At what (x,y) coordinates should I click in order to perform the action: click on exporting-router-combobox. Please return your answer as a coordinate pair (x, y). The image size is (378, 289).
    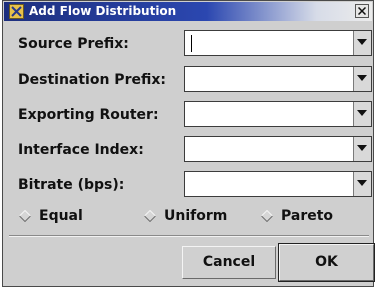
    Looking at the image, I should click on (278, 114).